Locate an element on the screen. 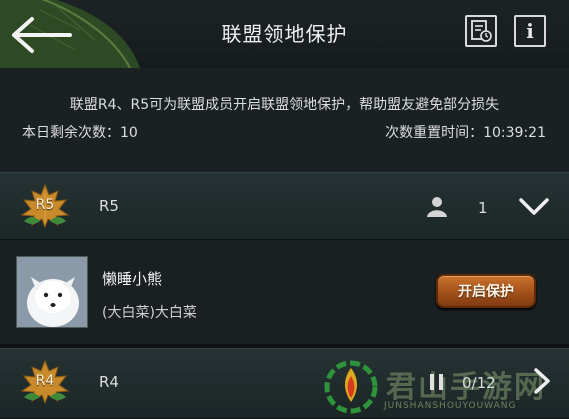 The image size is (569, 419). member-alliance: (大白菜)大白菜 is located at coordinates (149, 313).